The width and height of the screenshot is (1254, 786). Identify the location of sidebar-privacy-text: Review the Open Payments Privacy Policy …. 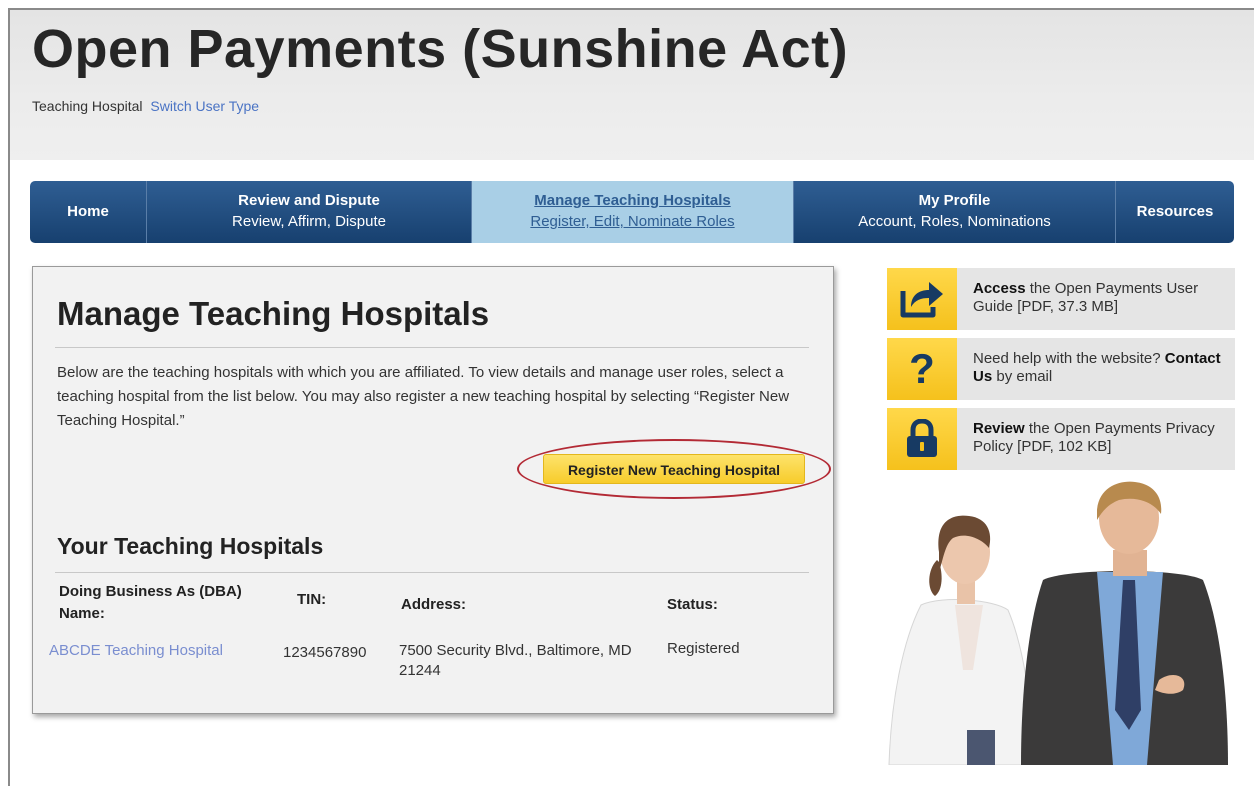
(1101, 438).